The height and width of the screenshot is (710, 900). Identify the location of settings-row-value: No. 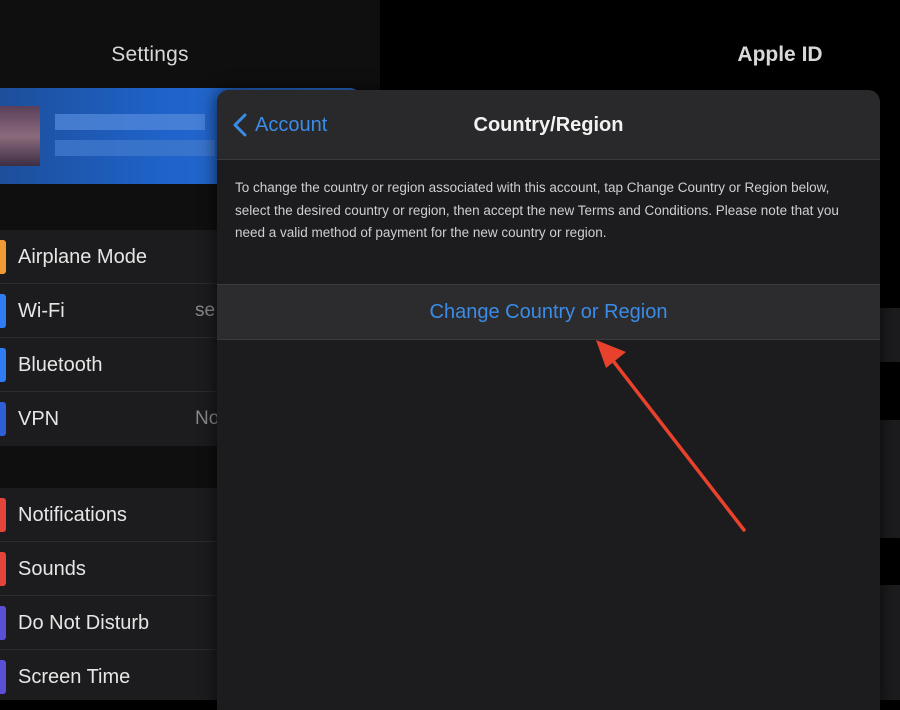
(207, 418).